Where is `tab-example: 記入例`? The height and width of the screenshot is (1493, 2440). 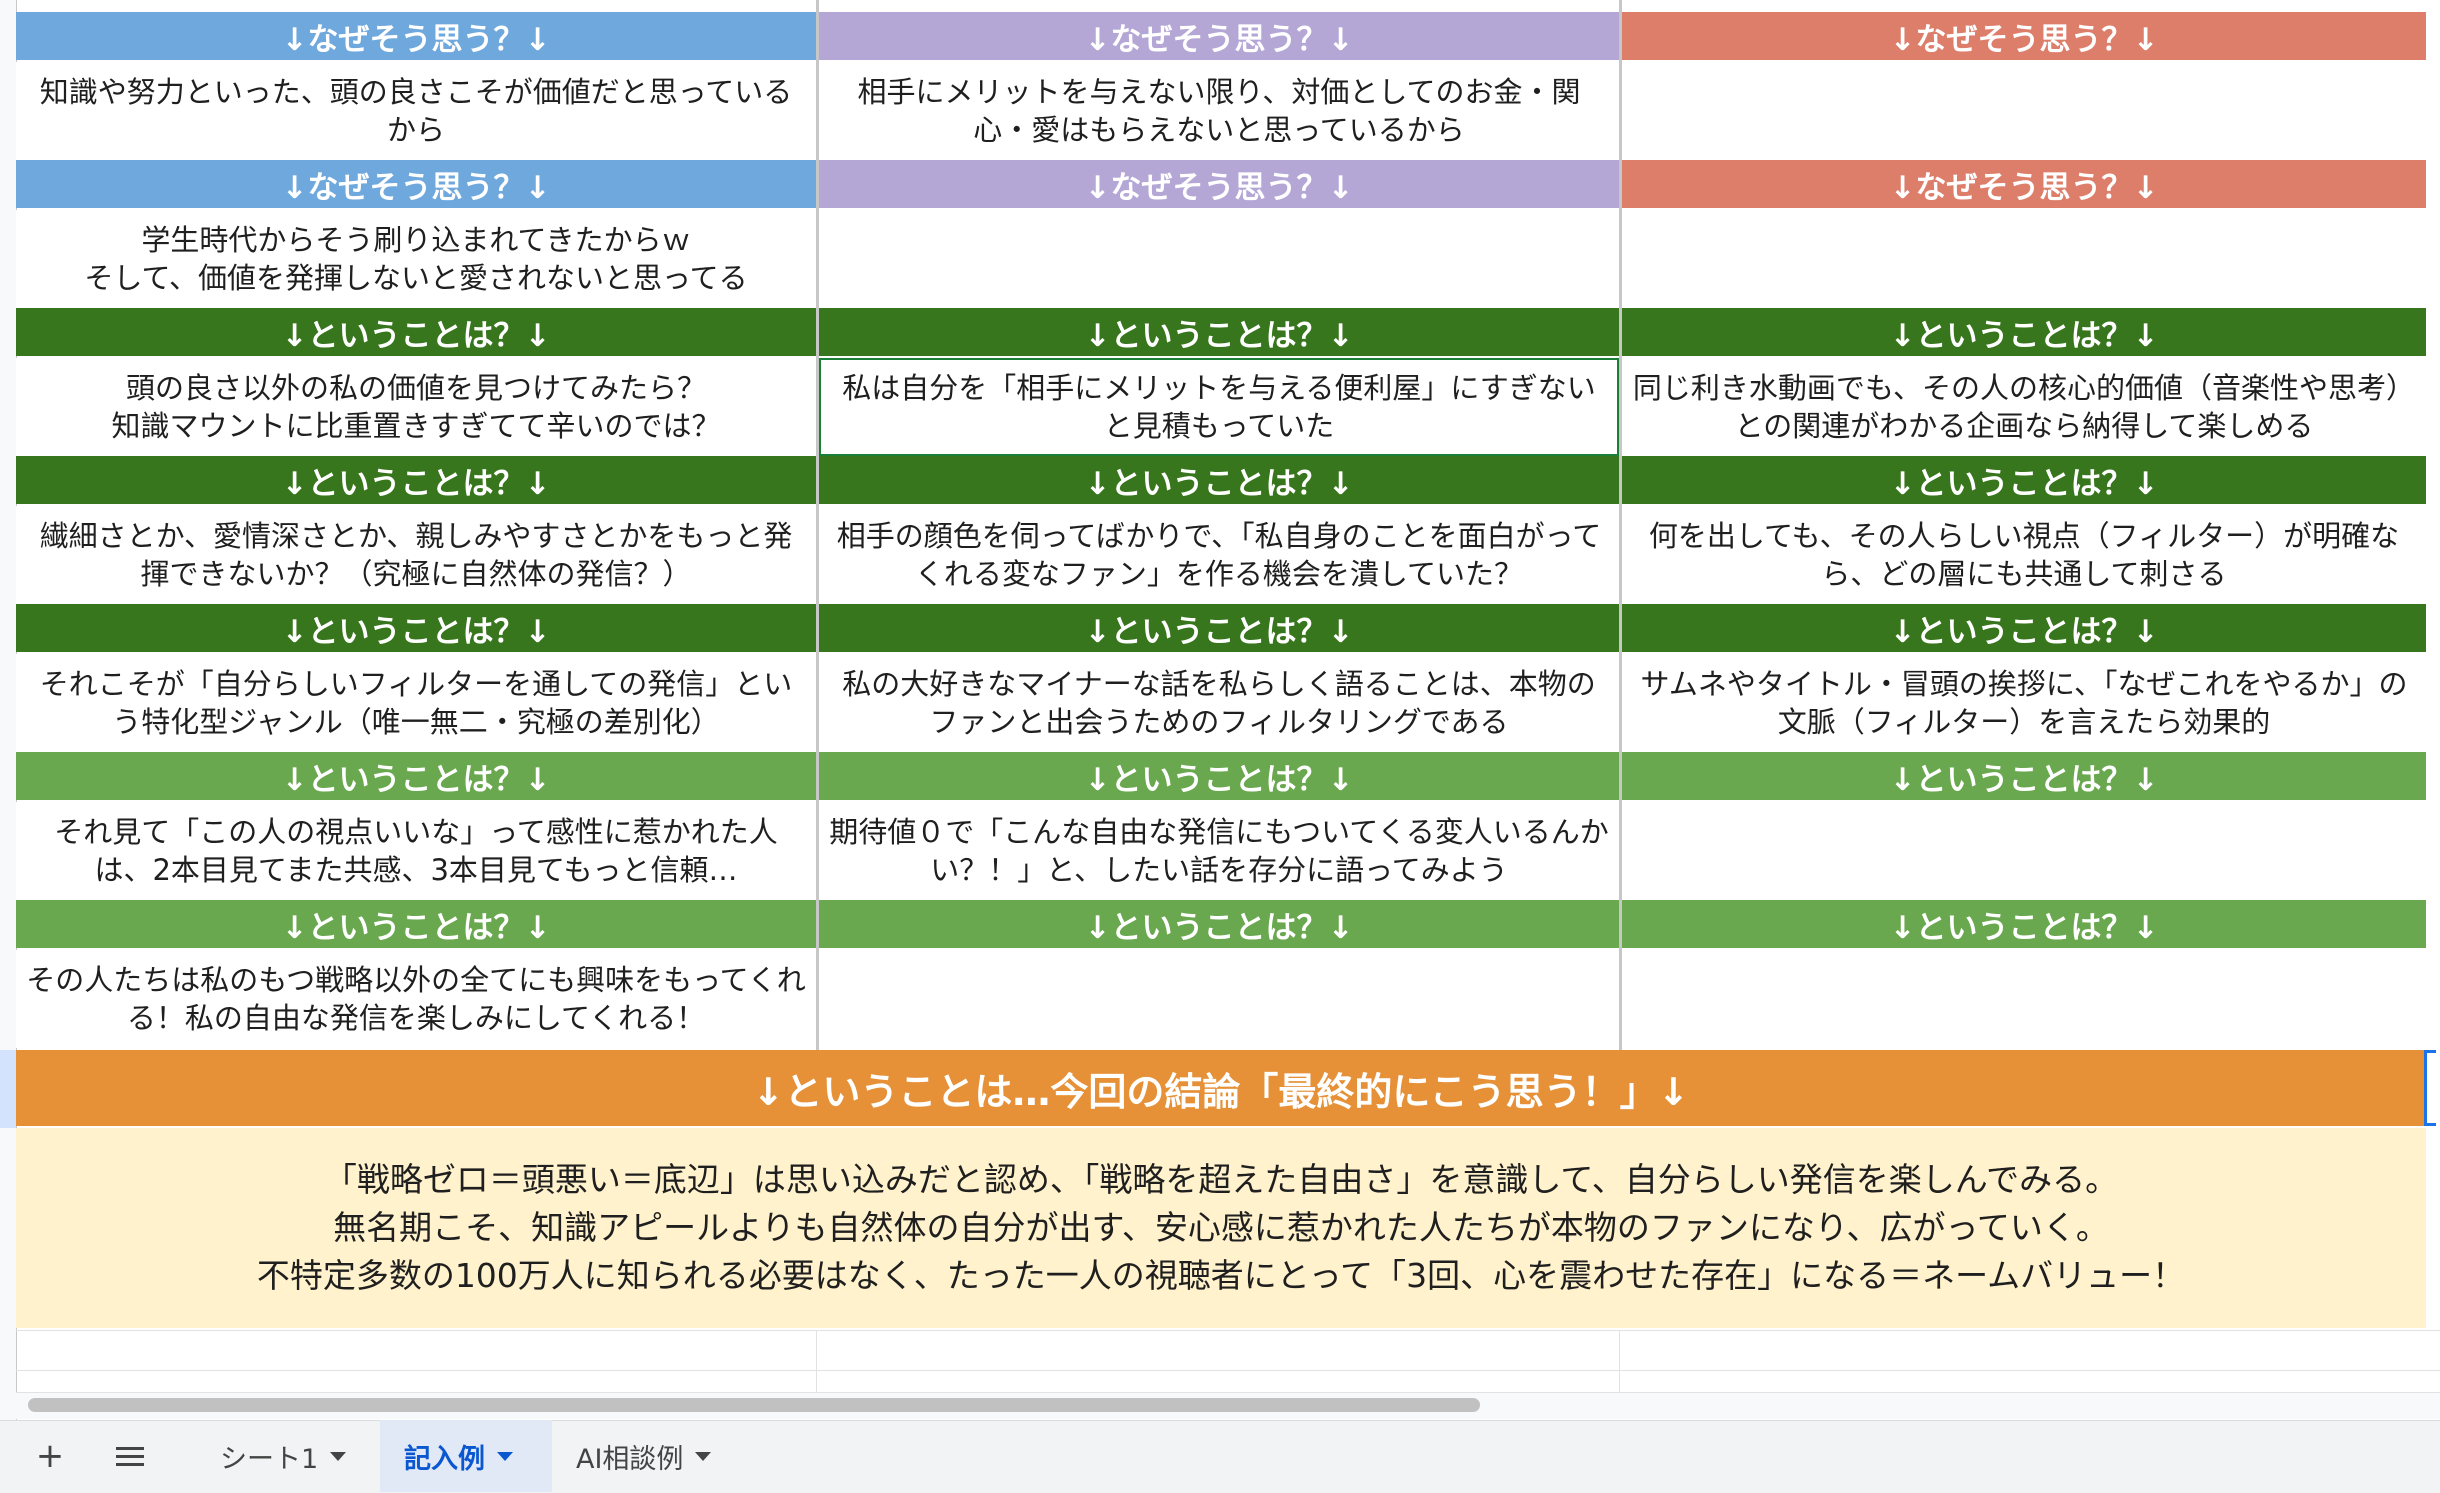 tab-example: 記入例 is located at coordinates (466, 1456).